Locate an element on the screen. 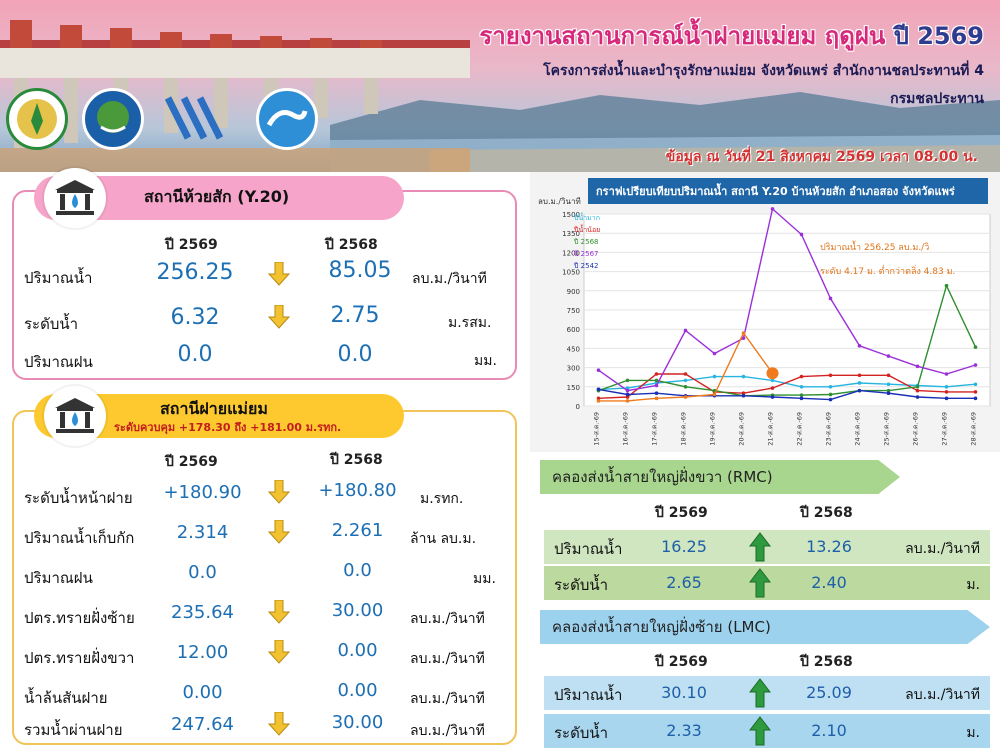 This screenshot has width=1000, height=750. water-logo is located at coordinates (195, 119).